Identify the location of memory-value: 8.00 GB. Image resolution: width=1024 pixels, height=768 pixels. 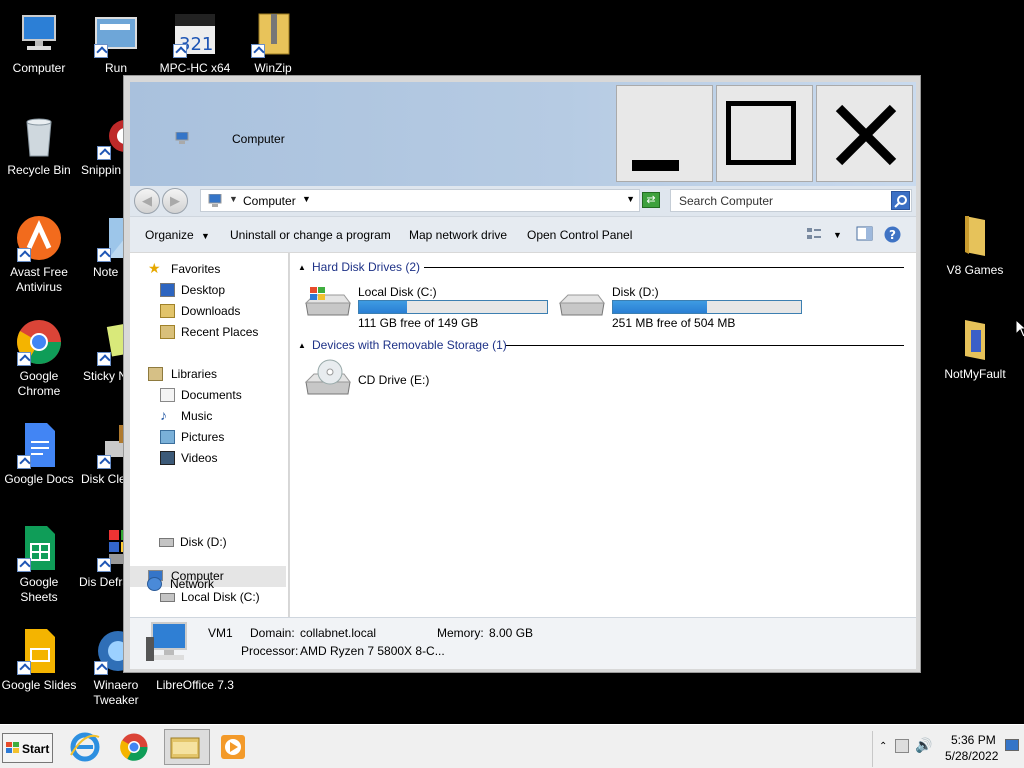
(511, 633).